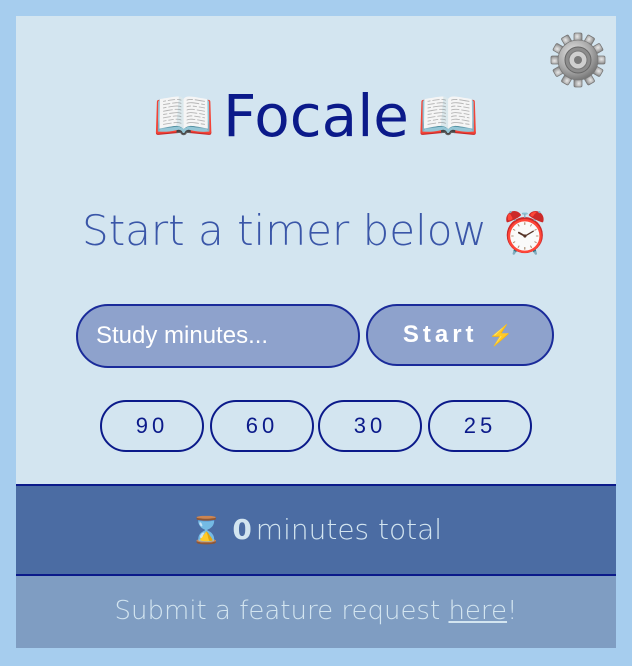 Image resolution: width=632 pixels, height=666 pixels. What do you see at coordinates (525, 233) in the screenshot?
I see `alarm-clock-icon: ⏰` at bounding box center [525, 233].